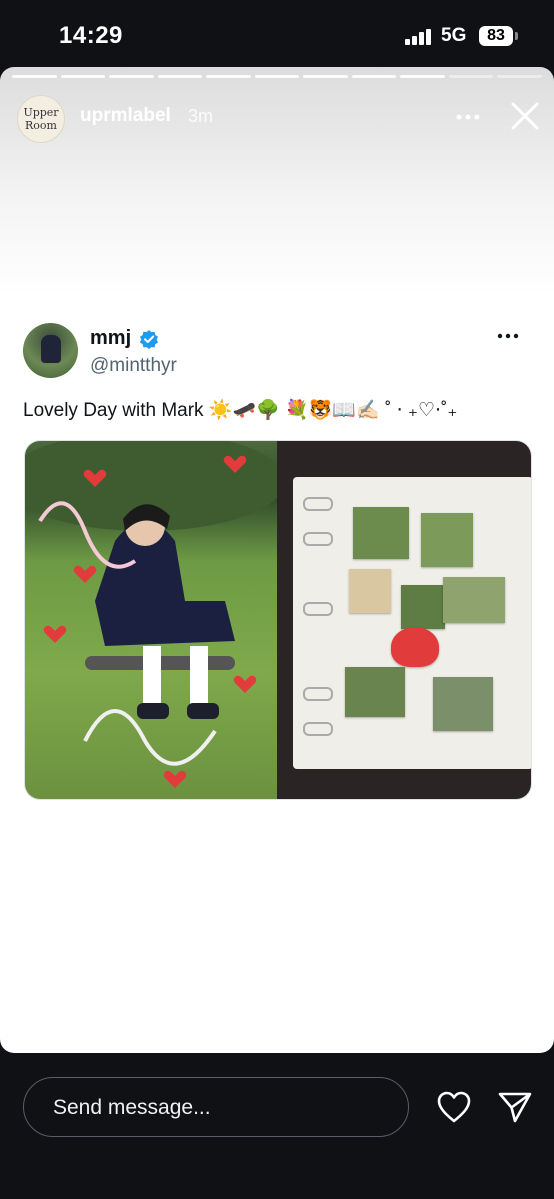 The width and height of the screenshot is (554, 1199). I want to click on battery-level: 83, so click(496, 35).